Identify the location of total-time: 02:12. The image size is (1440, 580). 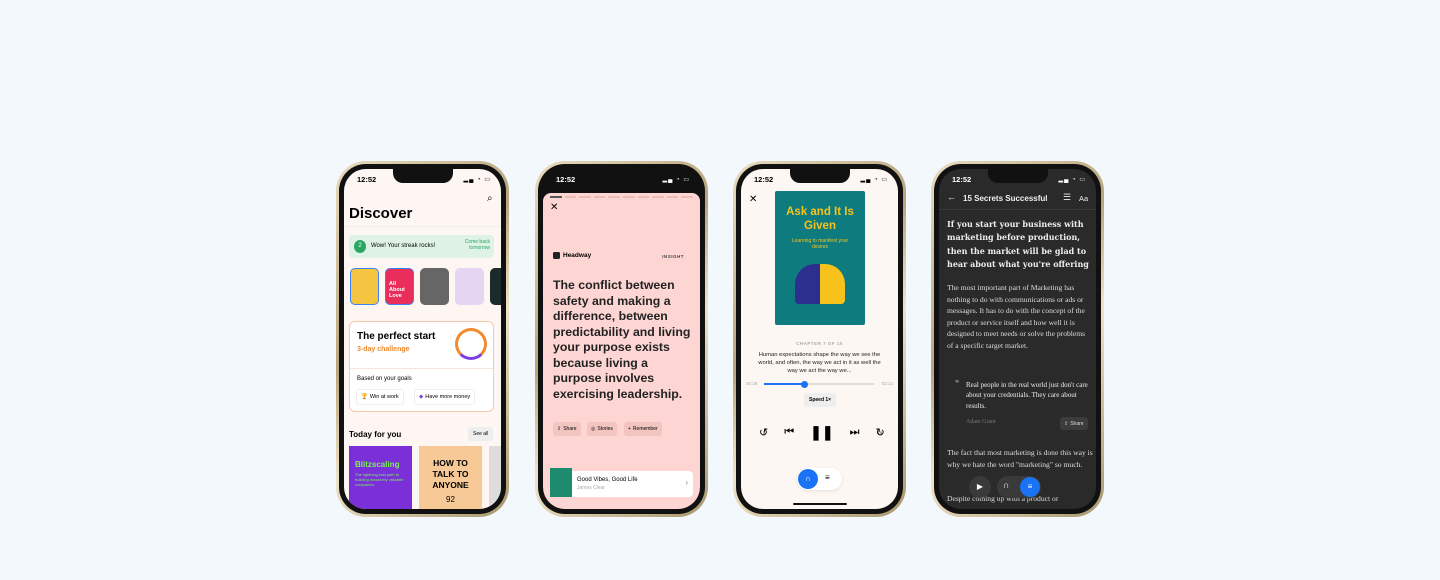
(887, 383).